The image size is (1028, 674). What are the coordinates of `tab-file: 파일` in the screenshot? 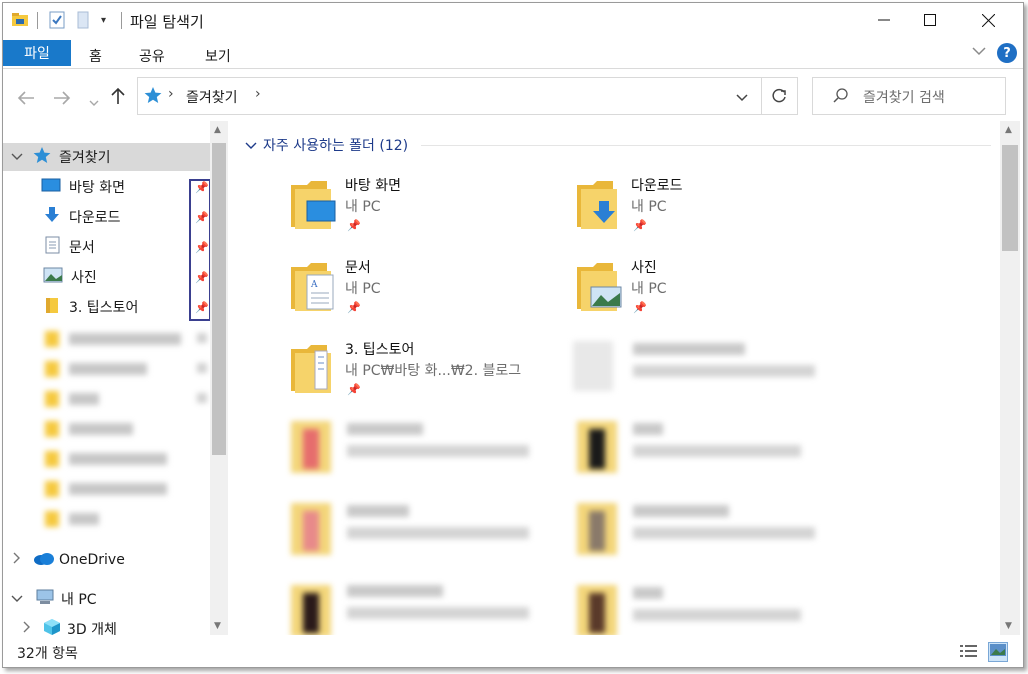 It's located at (37, 53).